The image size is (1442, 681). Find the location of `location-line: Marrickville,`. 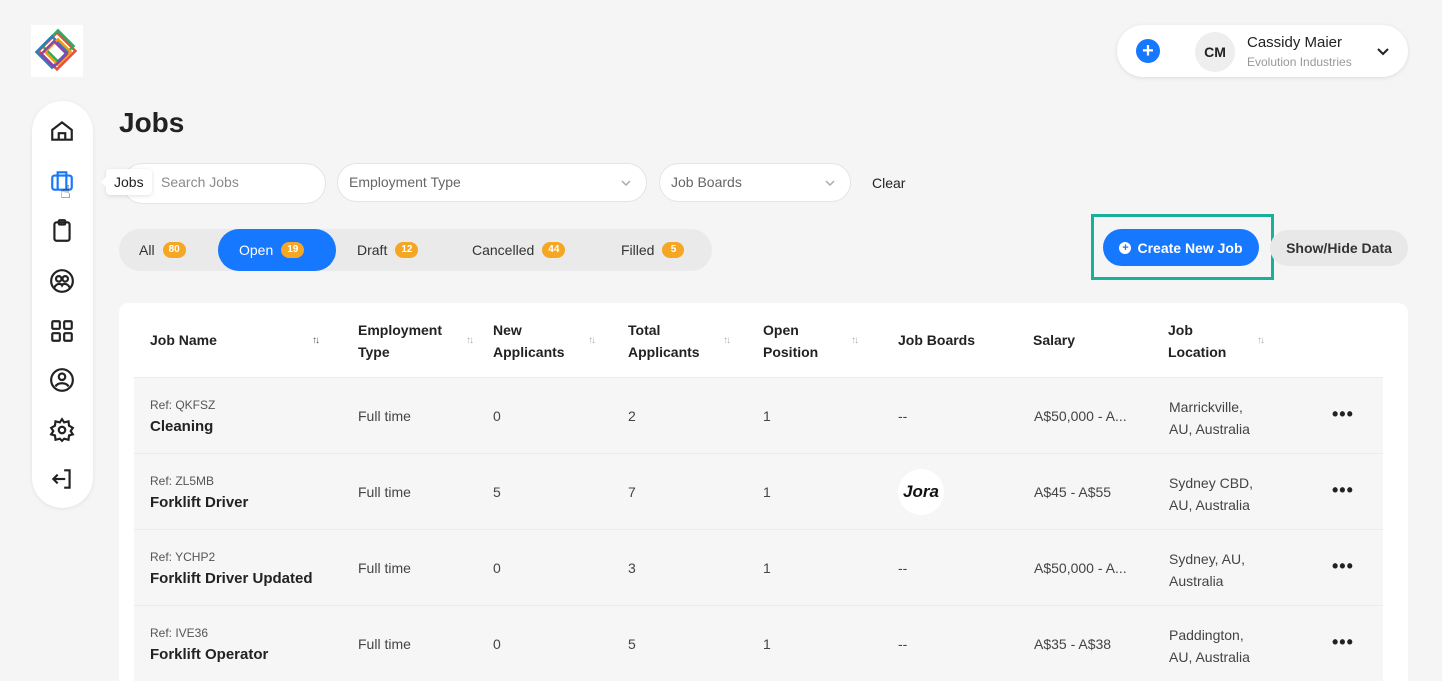

location-line: Marrickville, is located at coordinates (1206, 407).